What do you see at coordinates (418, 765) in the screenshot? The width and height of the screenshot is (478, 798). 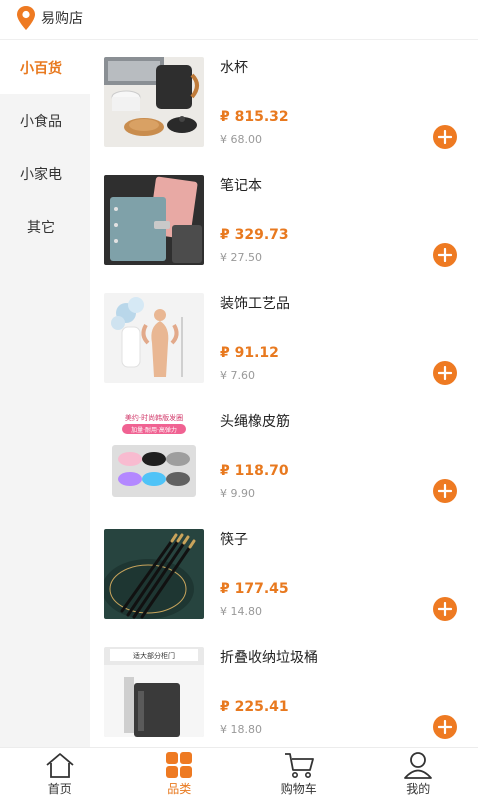 I see `user-icon` at bounding box center [418, 765].